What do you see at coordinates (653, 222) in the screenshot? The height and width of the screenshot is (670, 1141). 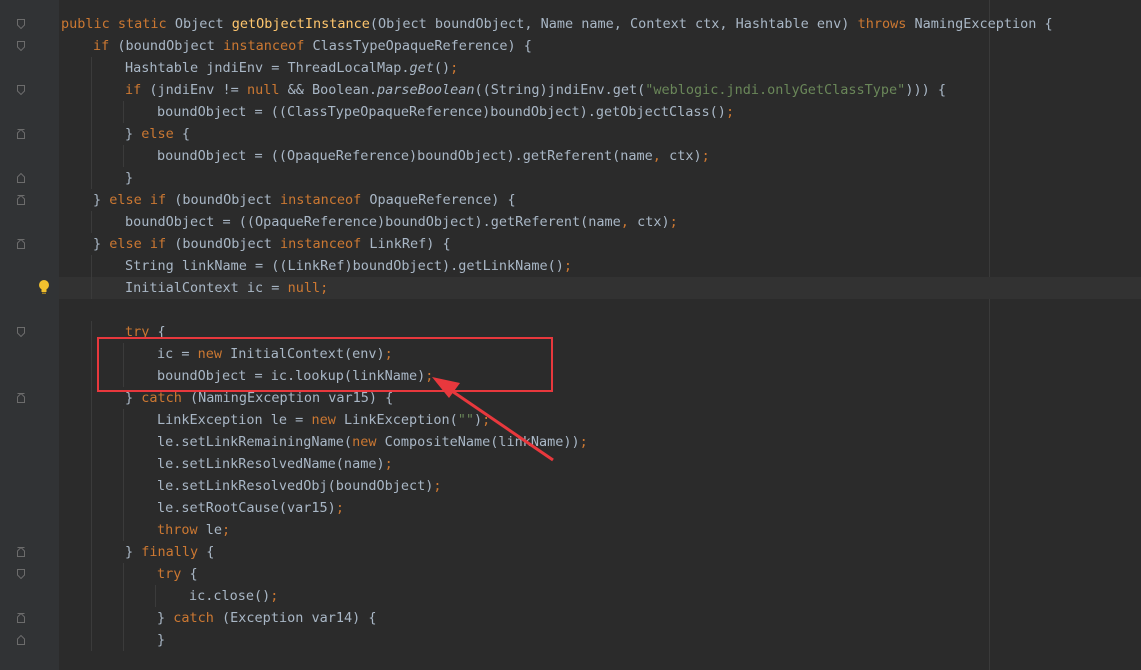 I see `code-token: ctx)` at bounding box center [653, 222].